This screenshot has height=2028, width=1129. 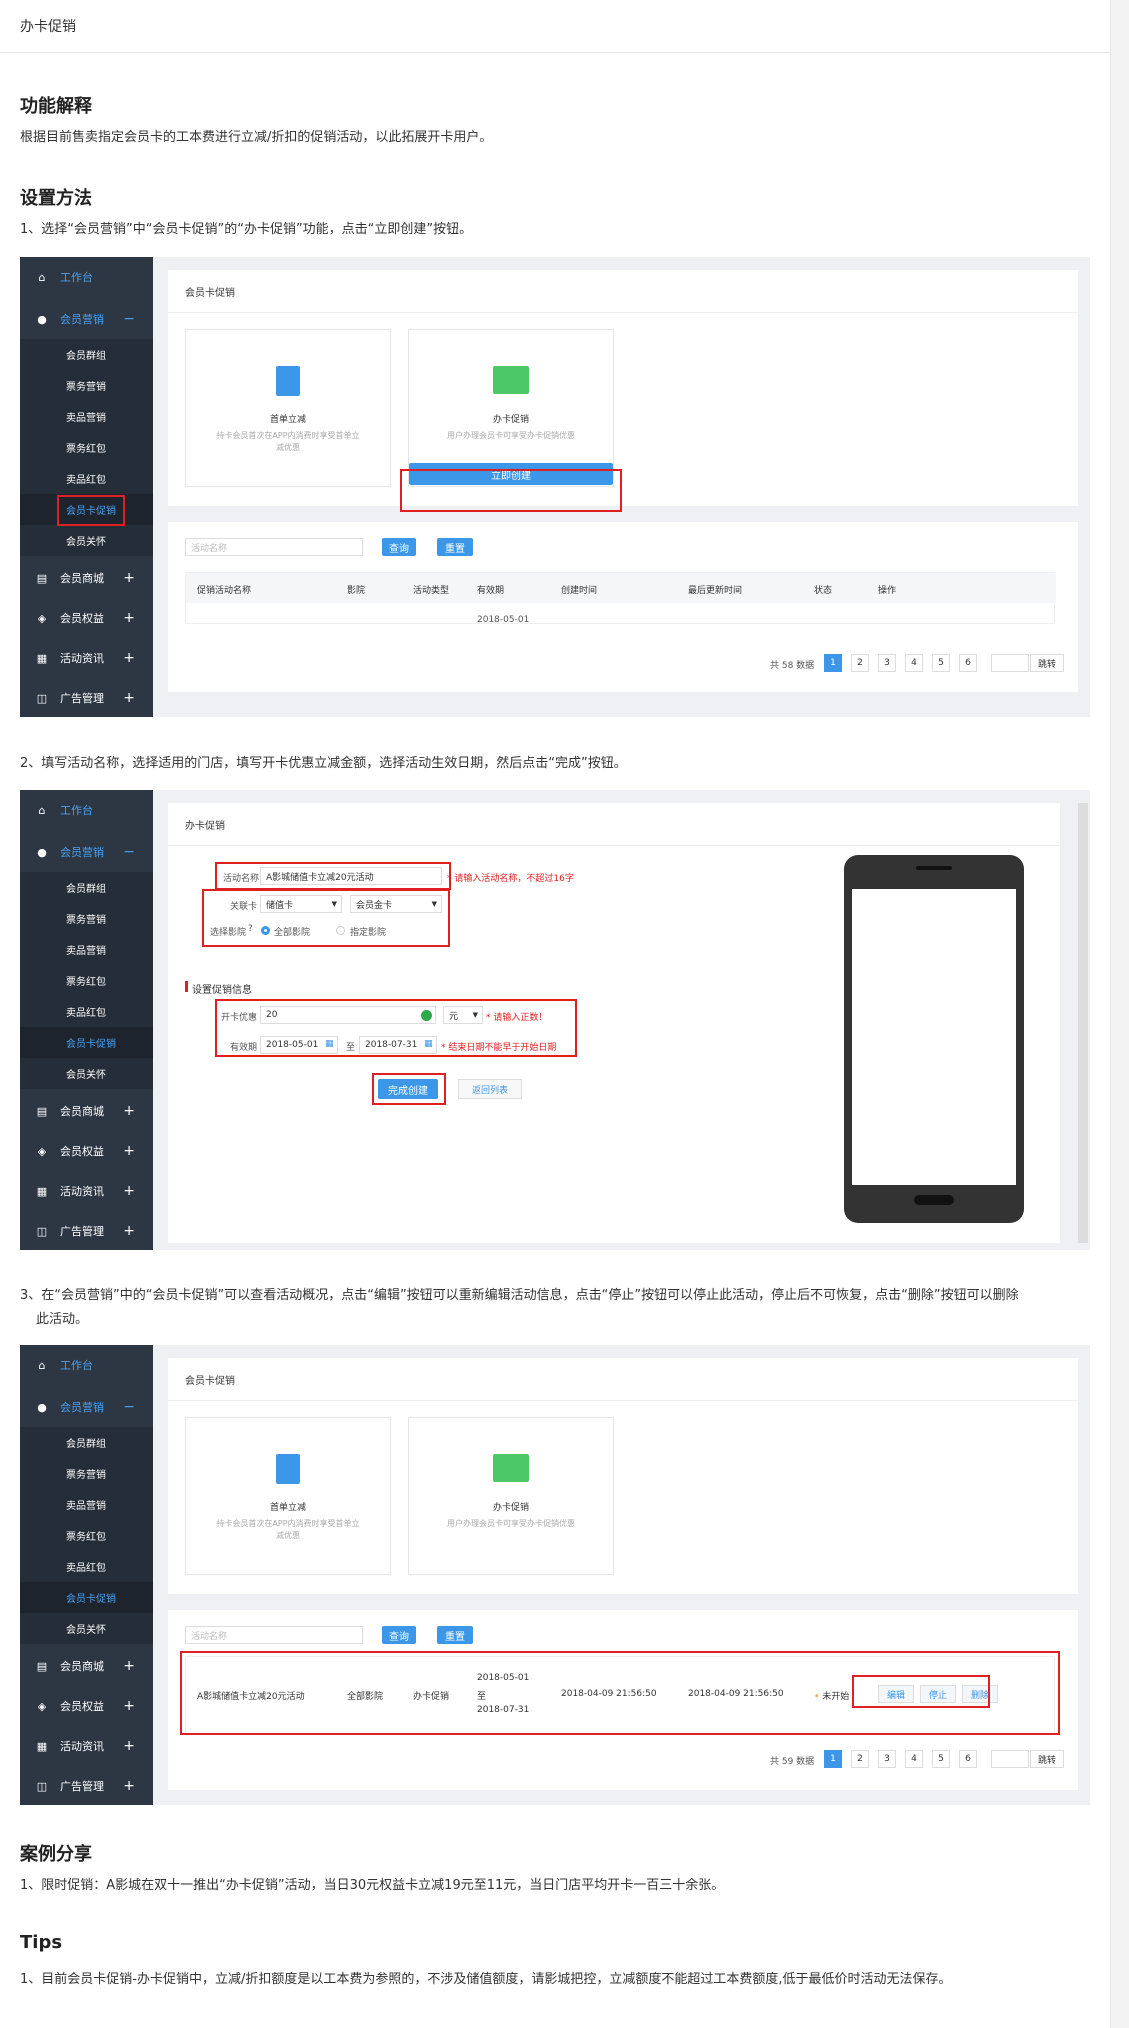 I want to click on card-title: 首单立减, so click(x=287, y=420).